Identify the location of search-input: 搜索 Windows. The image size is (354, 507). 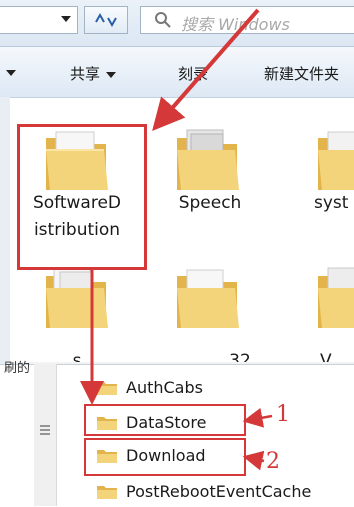
(247, 20).